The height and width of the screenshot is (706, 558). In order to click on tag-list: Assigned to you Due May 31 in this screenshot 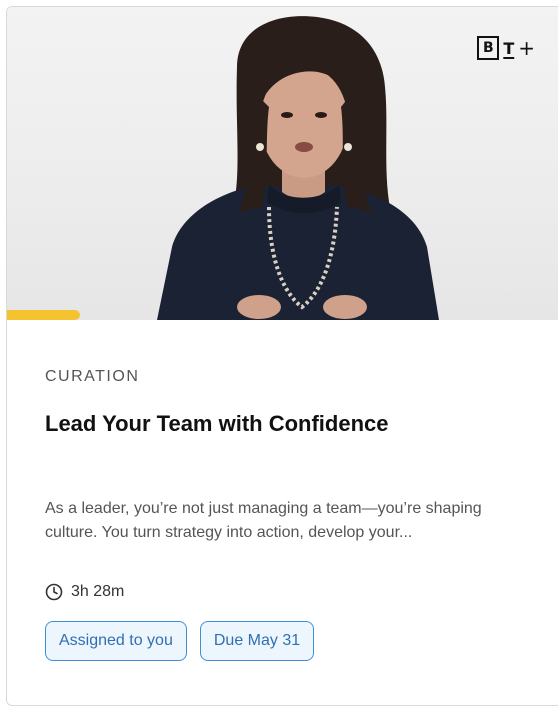, I will do `click(180, 641)`.